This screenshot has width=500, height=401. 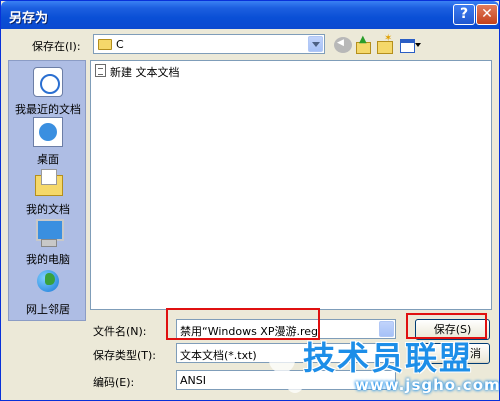 I want to click on views-menu-icon, so click(x=410, y=45).